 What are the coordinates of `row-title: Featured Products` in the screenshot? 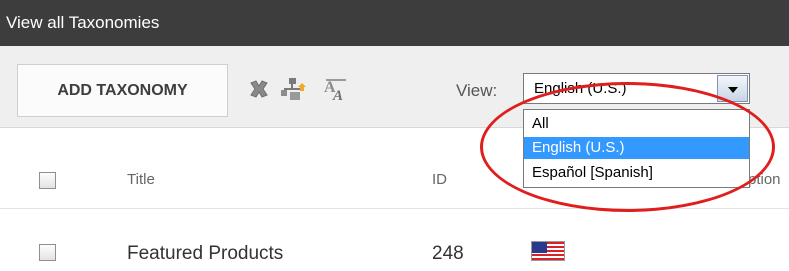 It's located at (205, 254).